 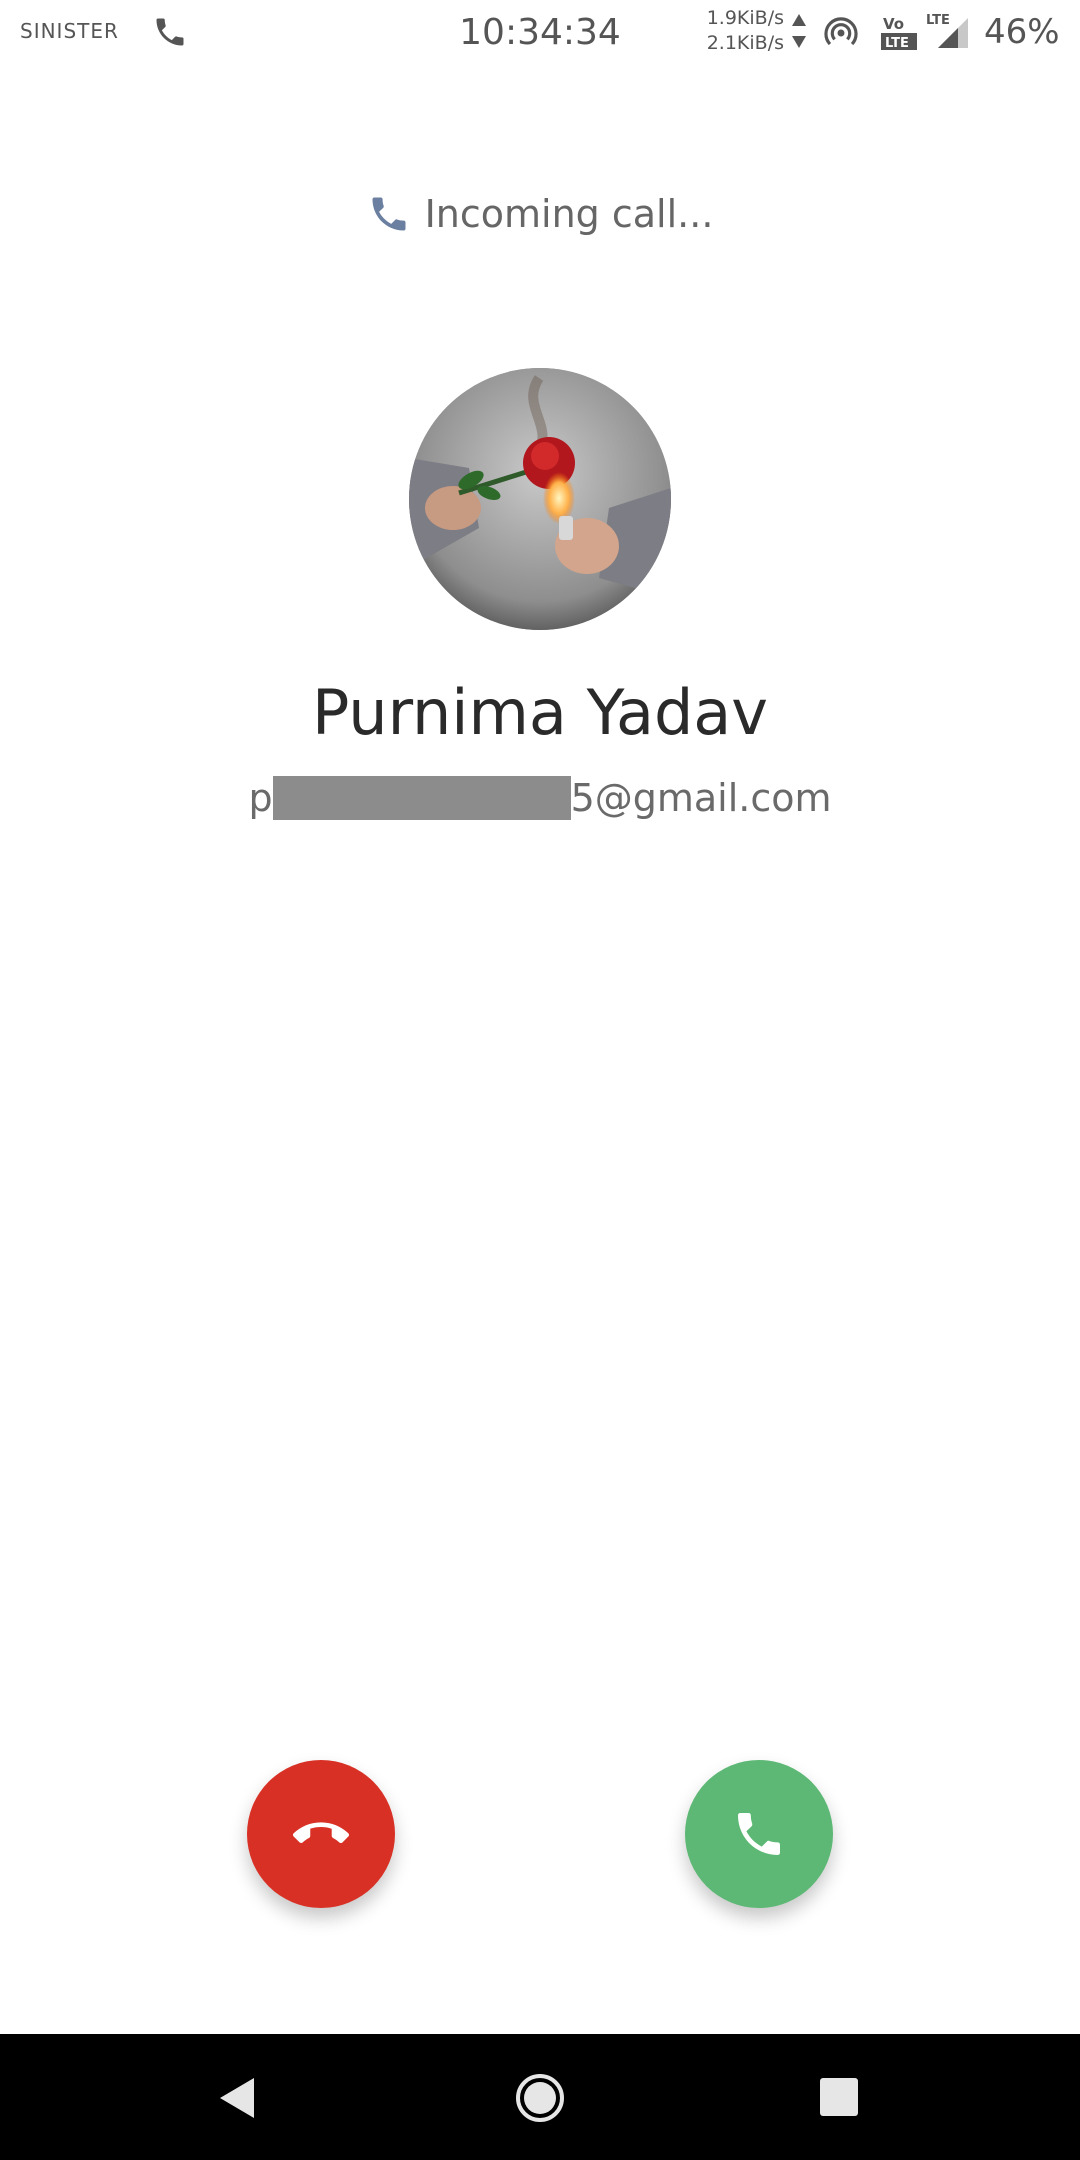 I want to click on volte-icon: Vo LTE, so click(x=899, y=33).